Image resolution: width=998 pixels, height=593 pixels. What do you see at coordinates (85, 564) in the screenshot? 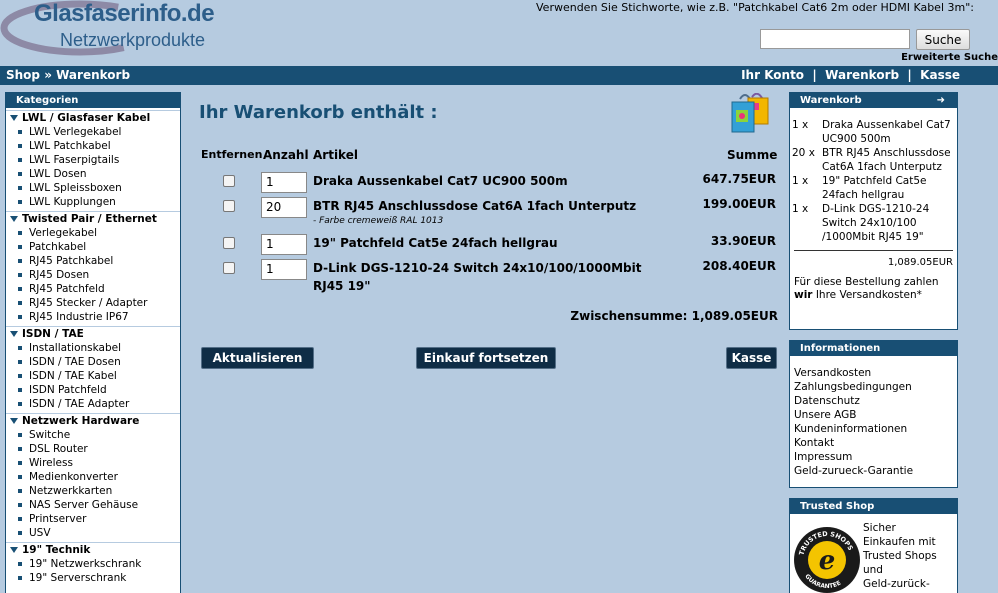
I see `category-link-label: 19" Netzwerkschrank` at bounding box center [85, 564].